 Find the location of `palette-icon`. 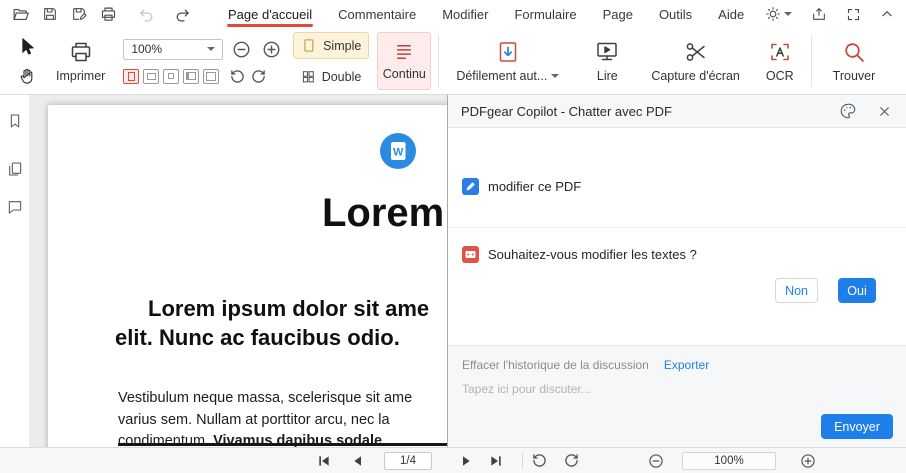

palette-icon is located at coordinates (848, 111).